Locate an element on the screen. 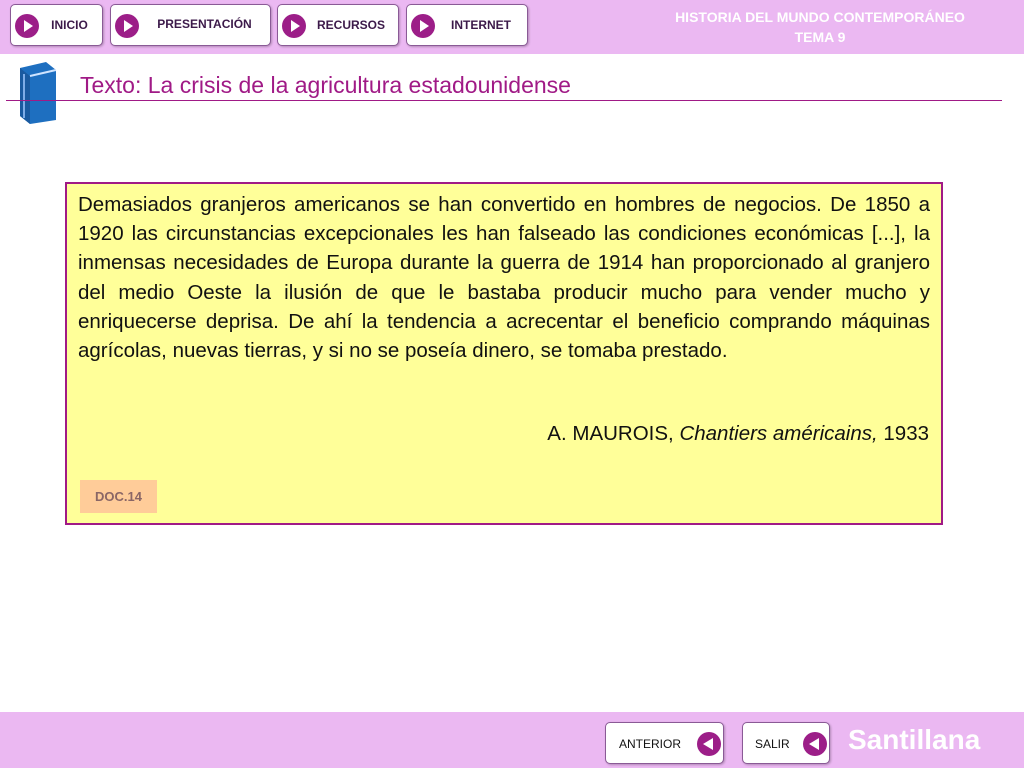  citation-year: 1933 is located at coordinates (906, 433).